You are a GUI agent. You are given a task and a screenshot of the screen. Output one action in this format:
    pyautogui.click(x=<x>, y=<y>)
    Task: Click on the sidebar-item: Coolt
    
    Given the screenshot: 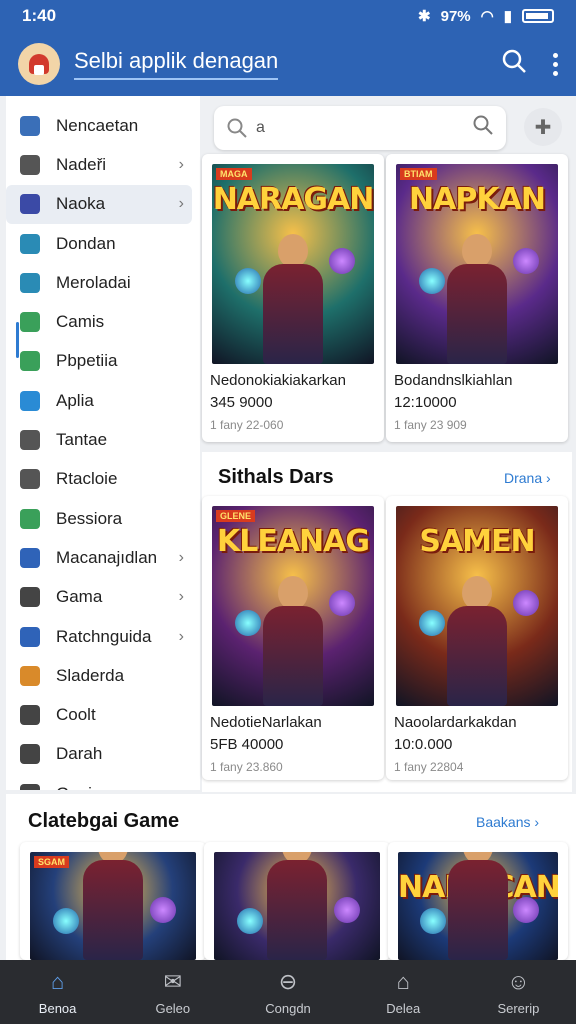 What is the action you would take?
    pyautogui.click(x=99, y=714)
    